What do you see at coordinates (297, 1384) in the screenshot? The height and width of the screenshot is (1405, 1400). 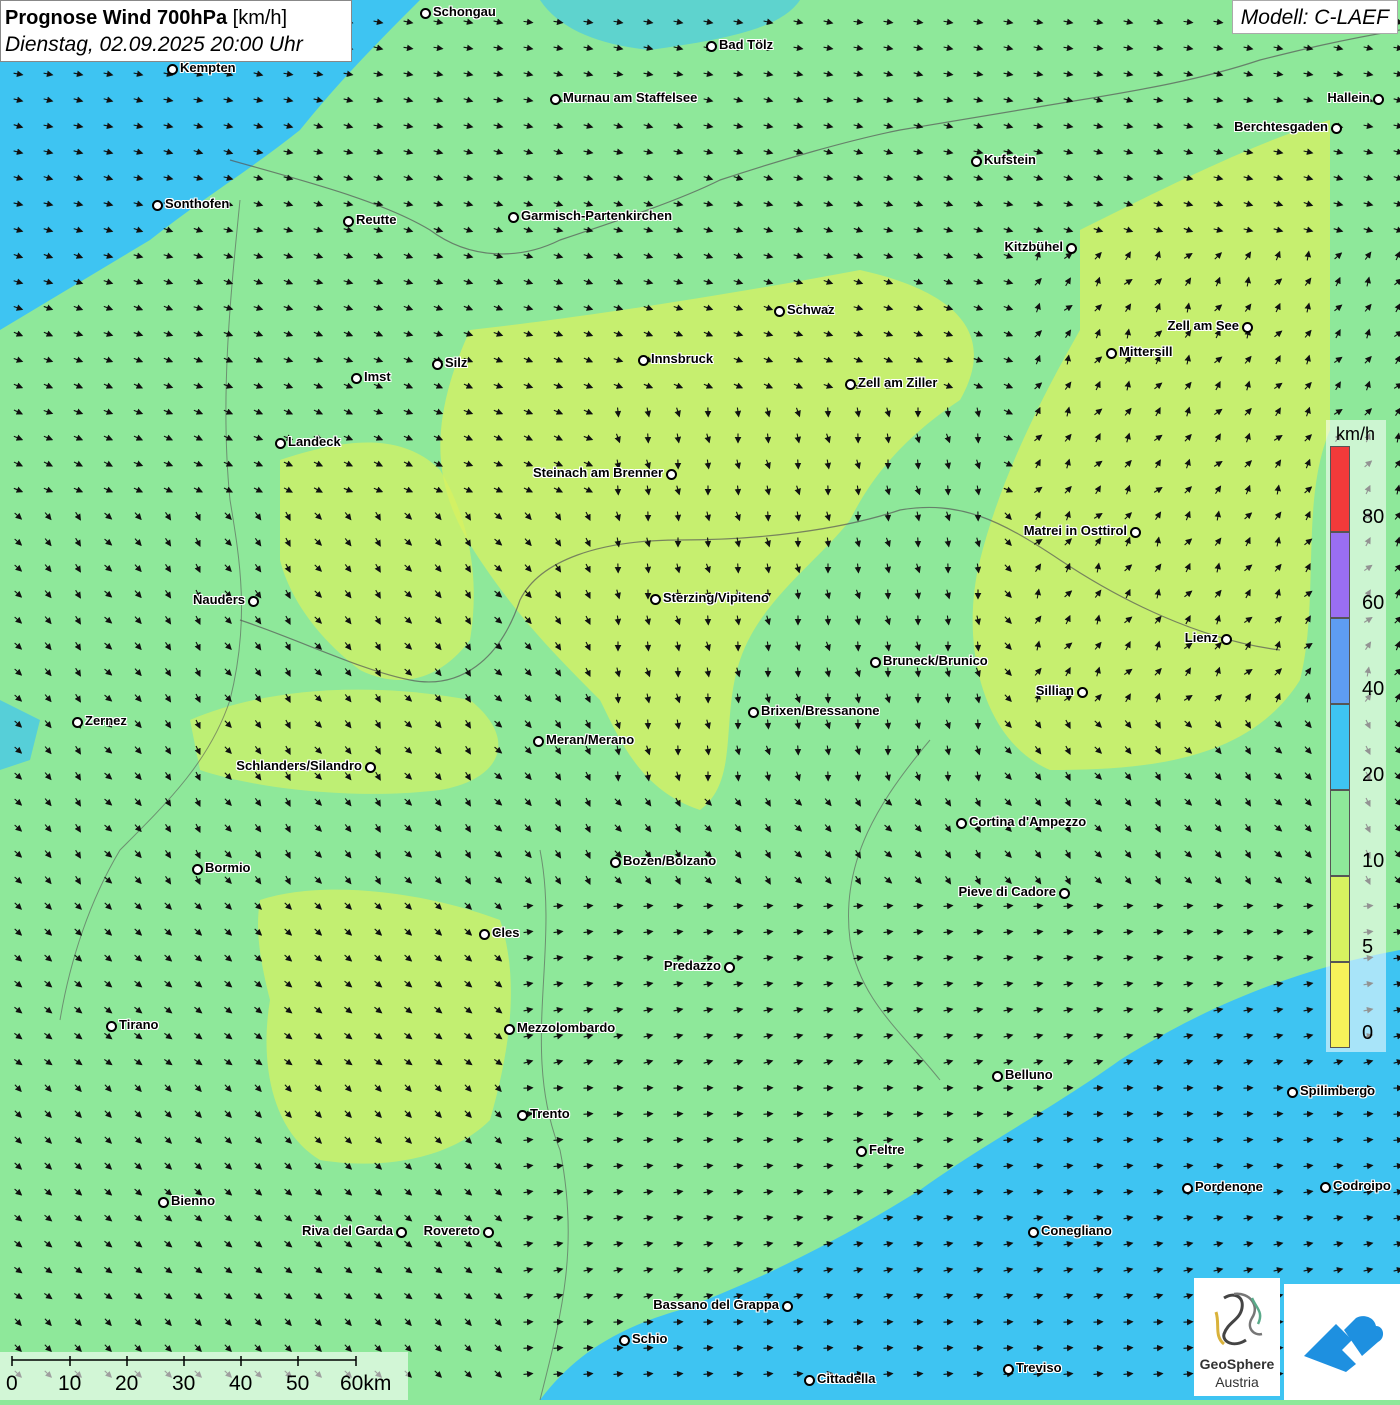 I see `scale-label-50: 50` at bounding box center [297, 1384].